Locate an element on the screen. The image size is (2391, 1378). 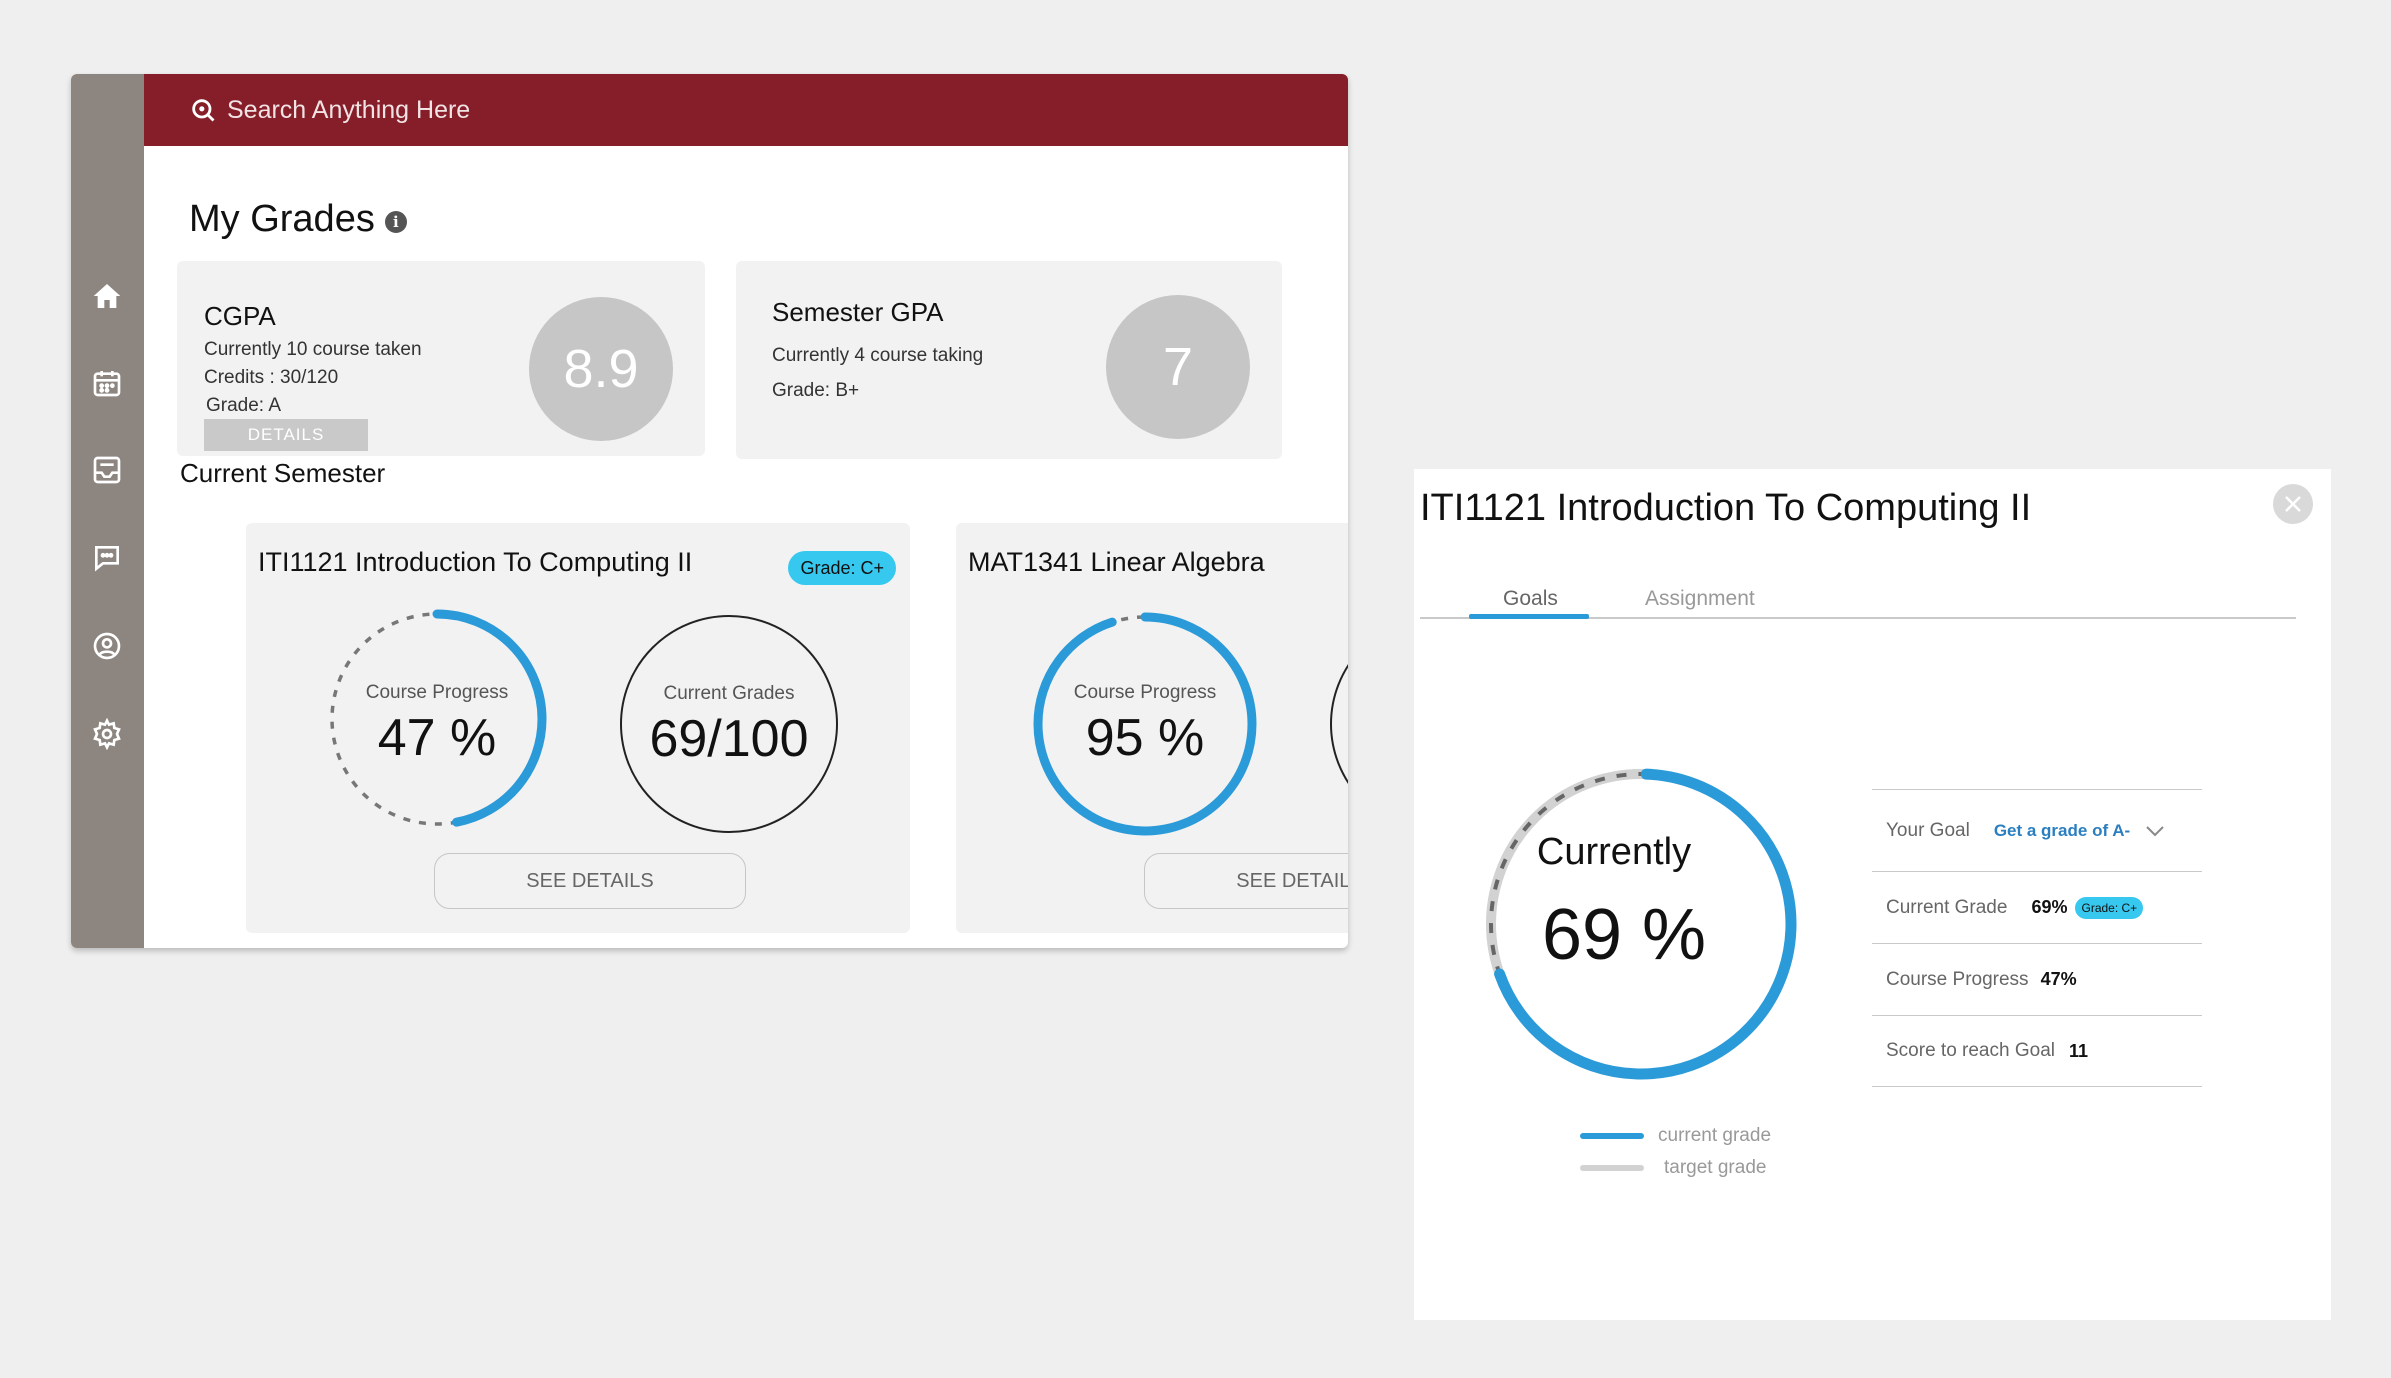
legend-swatch-current is located at coordinates (1612, 1136).